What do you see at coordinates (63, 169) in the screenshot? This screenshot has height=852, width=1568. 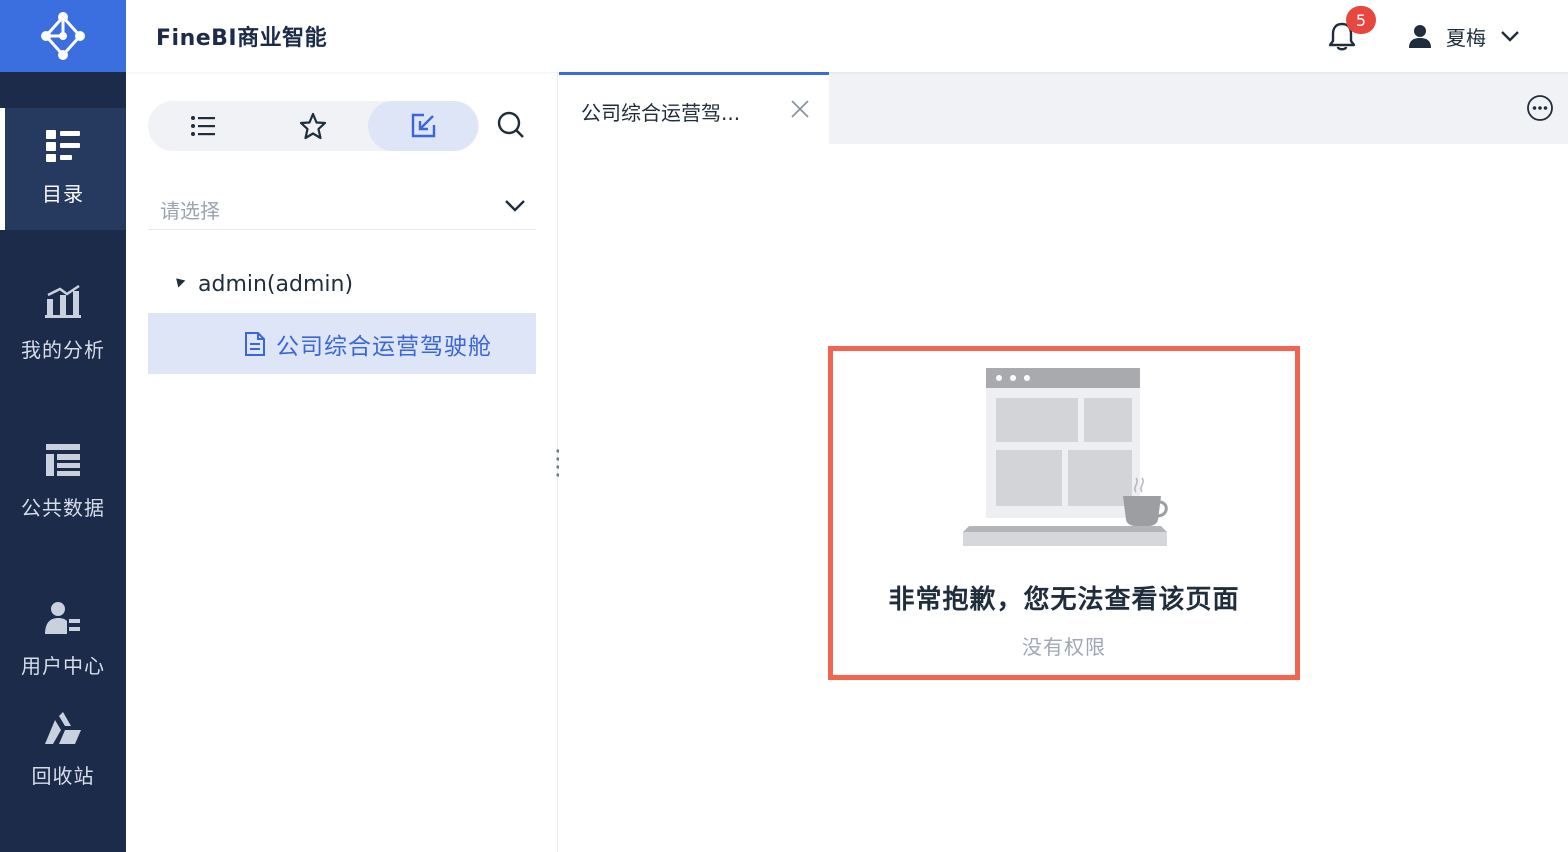 I see `nav-item-catalog: 目录` at bounding box center [63, 169].